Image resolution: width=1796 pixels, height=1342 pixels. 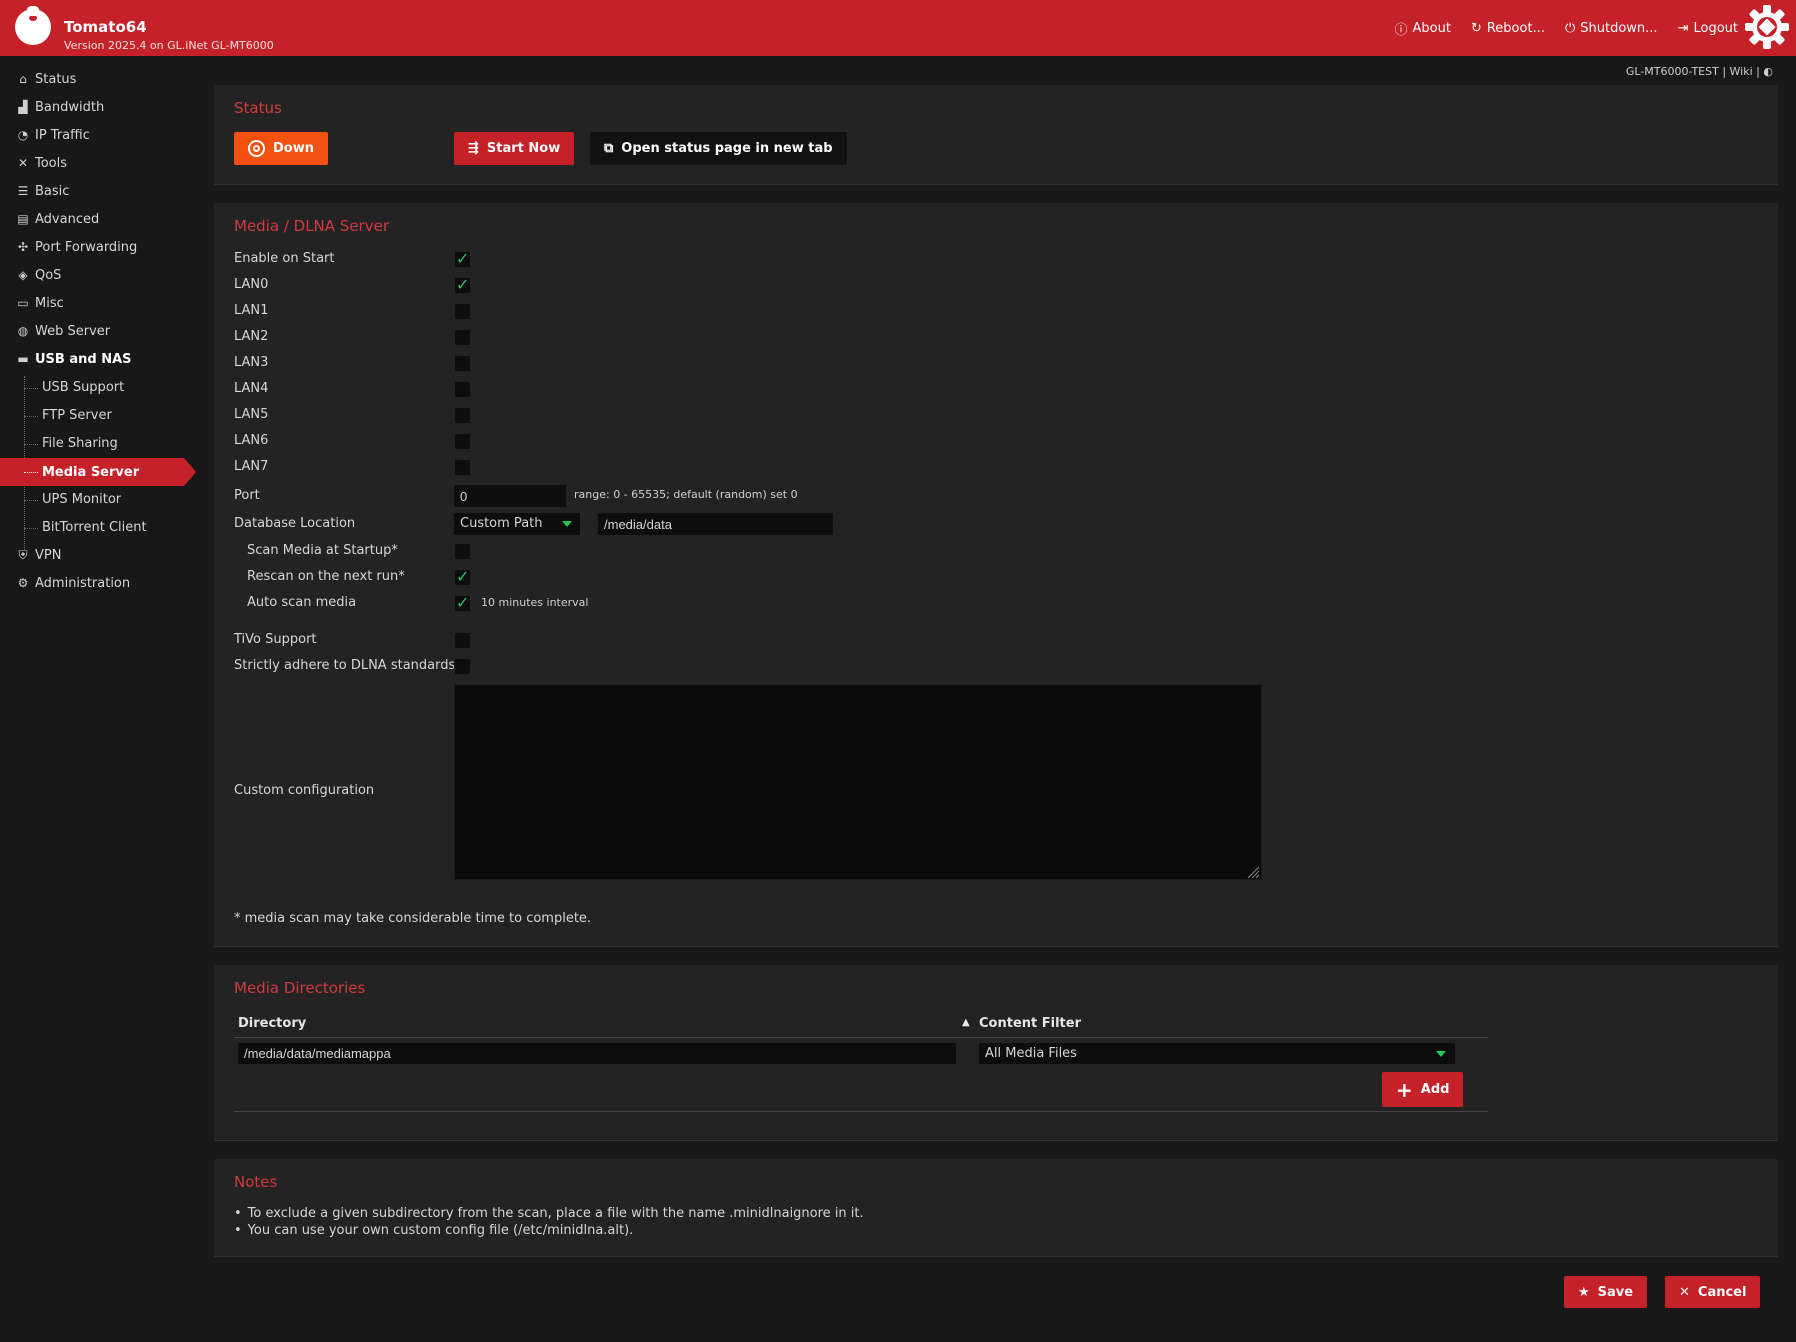 What do you see at coordinates (76, 247) in the screenshot?
I see `sidebar-item-port-forwarding: ✣ Port Forwarding` at bounding box center [76, 247].